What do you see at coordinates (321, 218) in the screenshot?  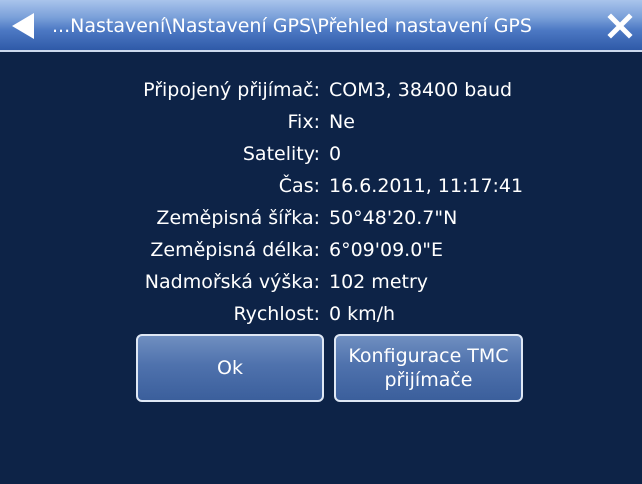 I see `row-latitude: Zeměpisná šířka: 50°48'20.7"N` at bounding box center [321, 218].